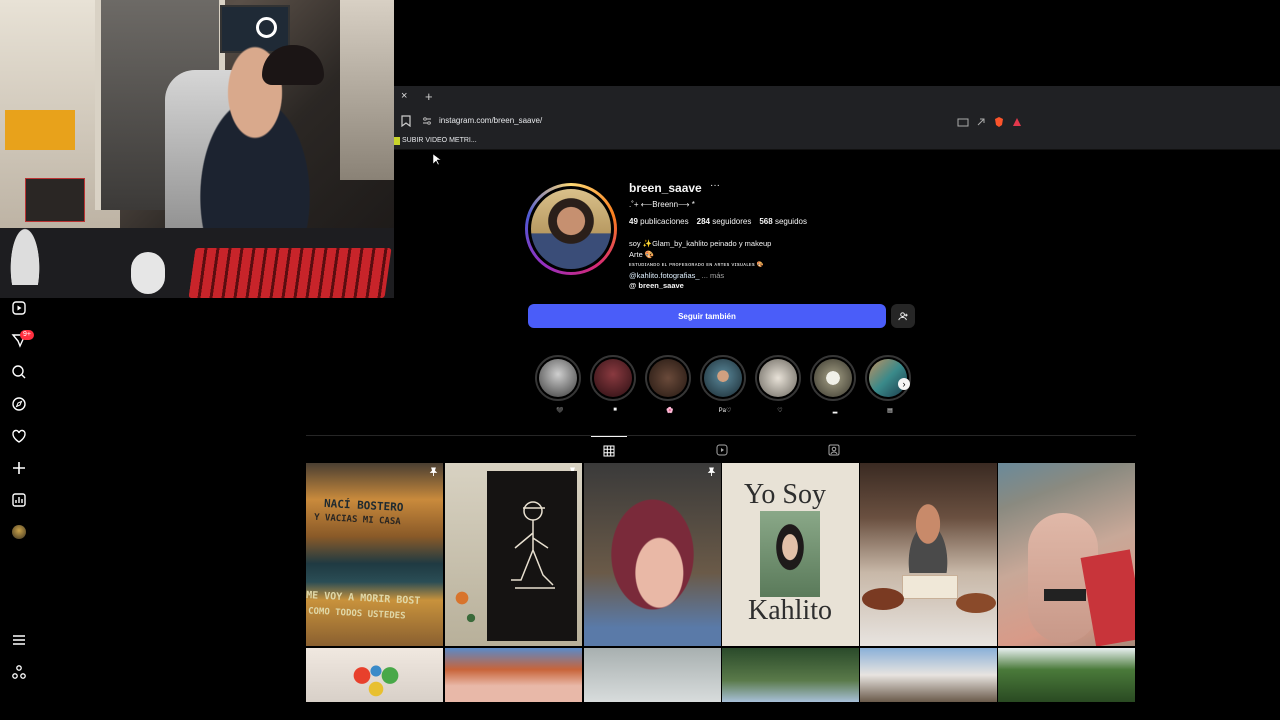 This screenshot has height=720, width=1280. What do you see at coordinates (615, 385) in the screenshot?
I see `highlight-item: ■` at bounding box center [615, 385].